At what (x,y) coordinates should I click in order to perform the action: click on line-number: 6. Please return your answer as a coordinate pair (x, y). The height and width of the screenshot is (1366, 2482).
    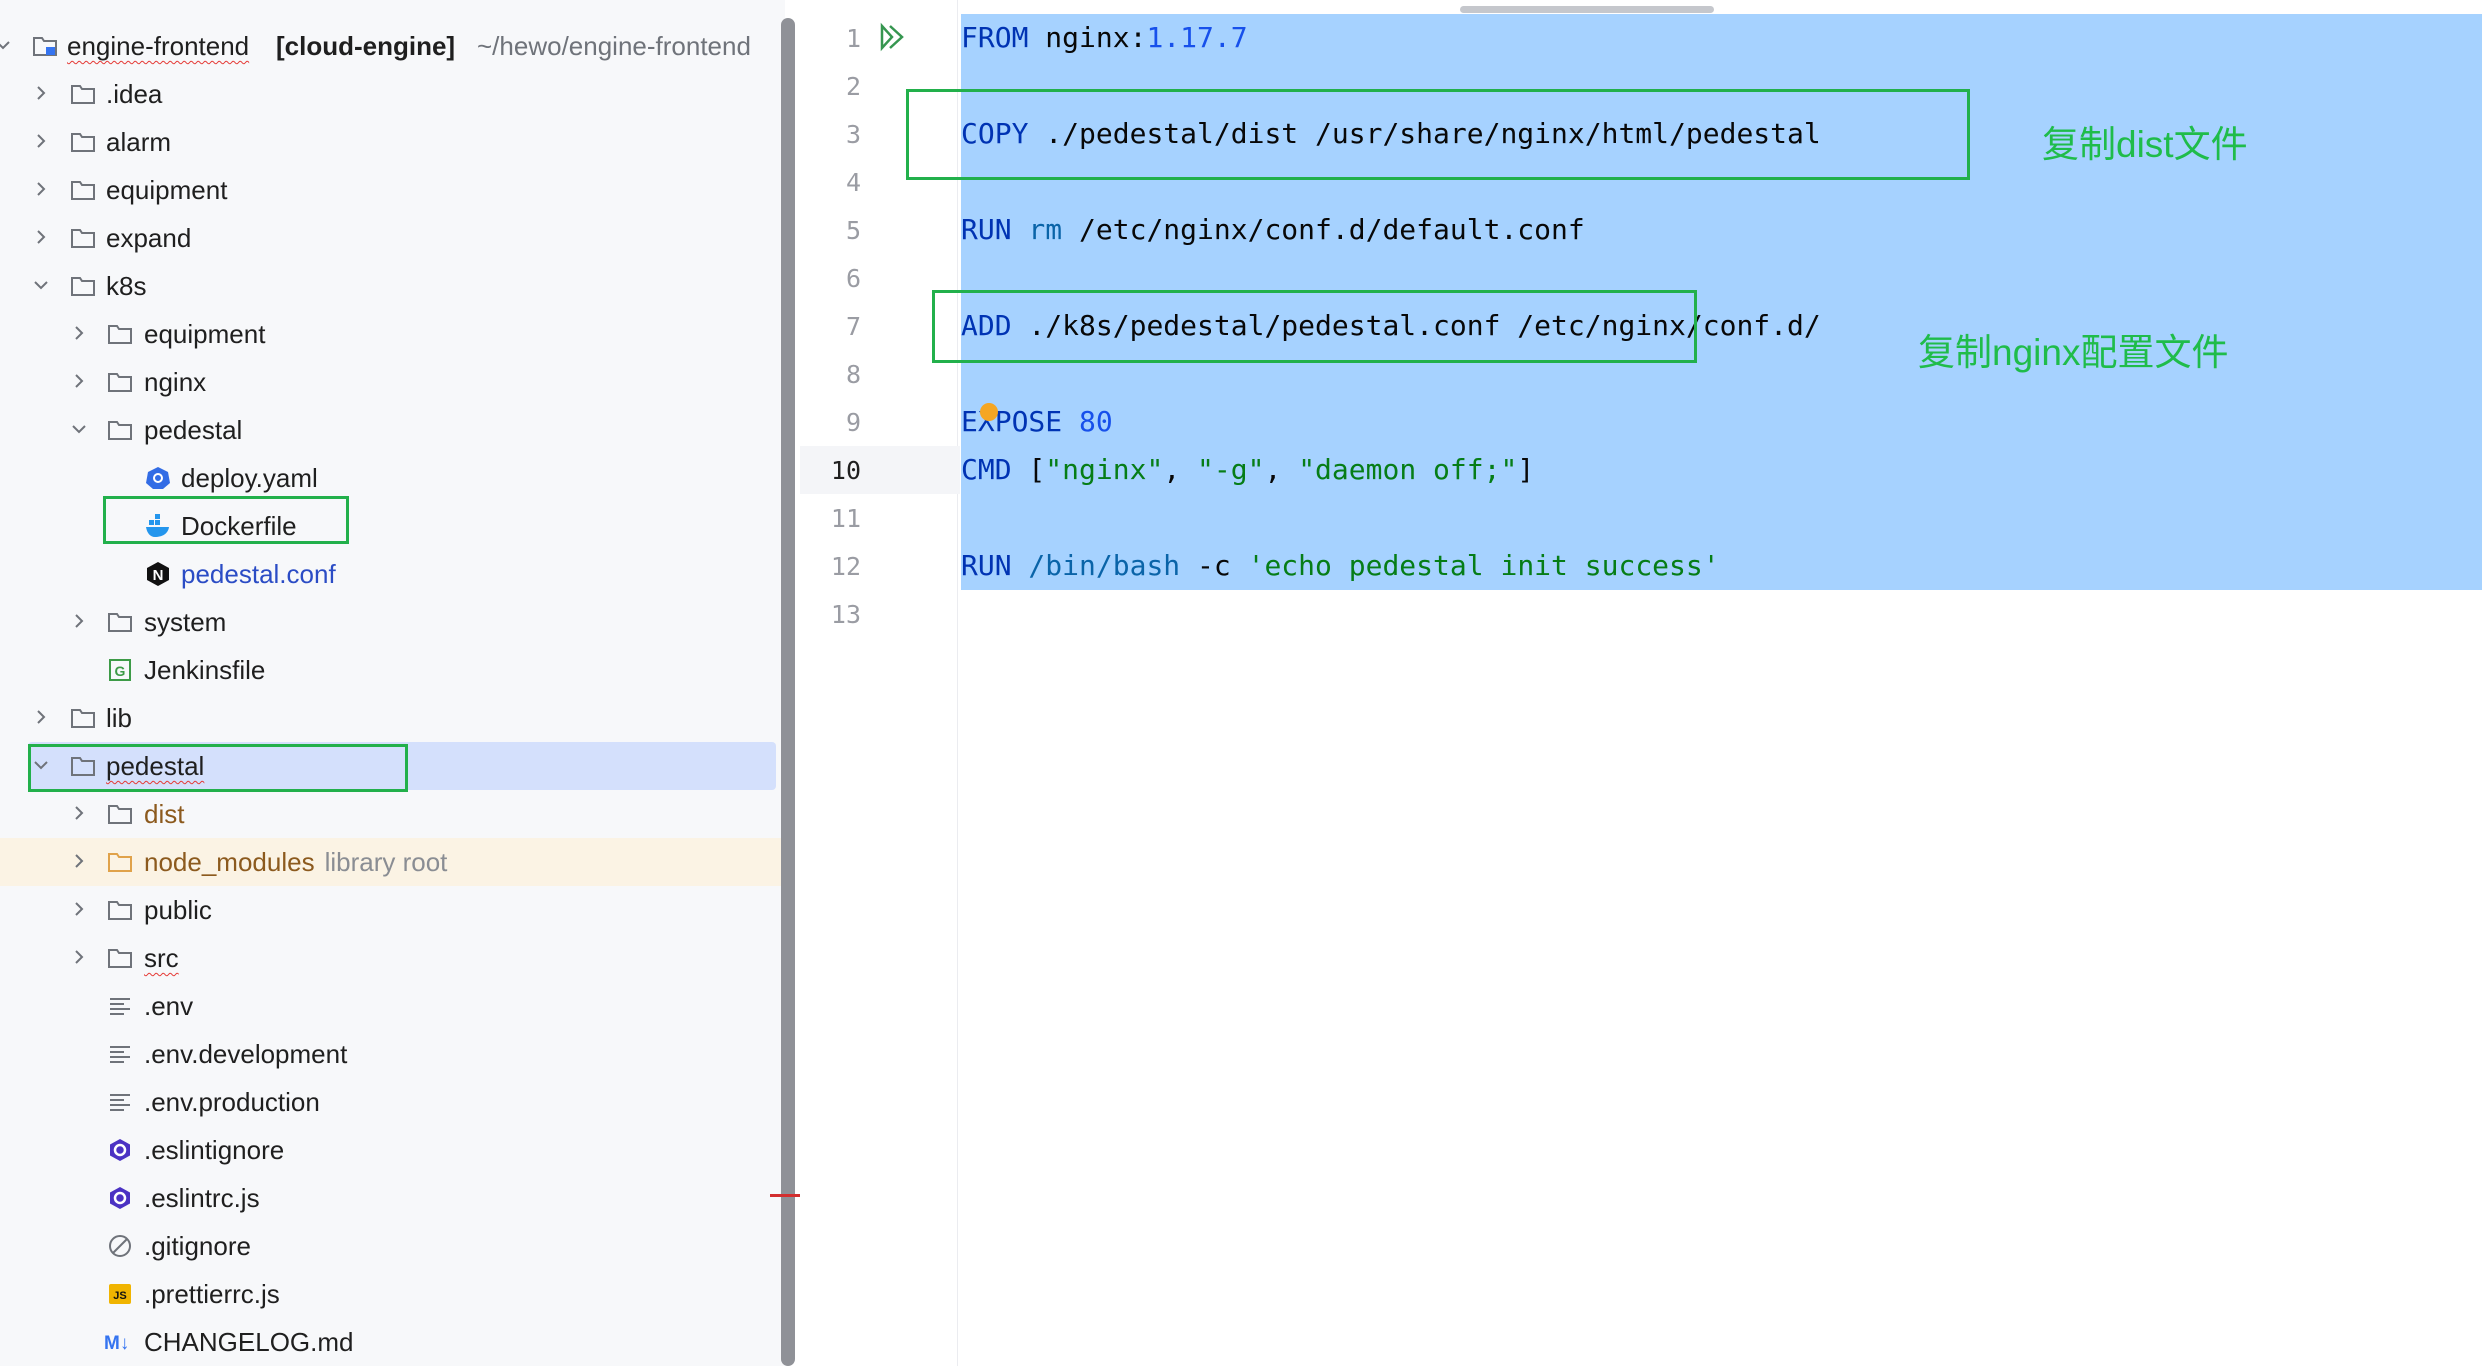
    Looking at the image, I should click on (853, 278).